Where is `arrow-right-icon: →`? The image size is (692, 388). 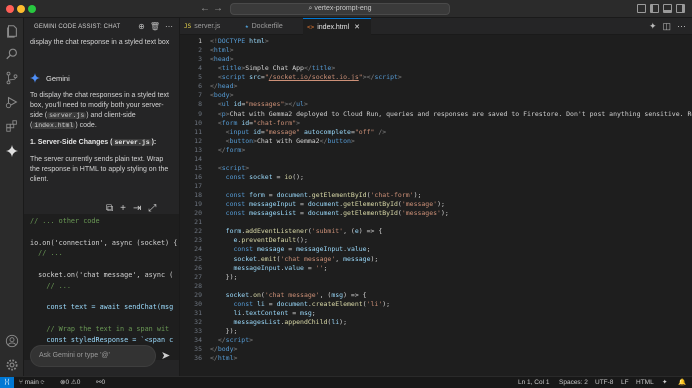
arrow-right-icon: → is located at coordinates (218, 8).